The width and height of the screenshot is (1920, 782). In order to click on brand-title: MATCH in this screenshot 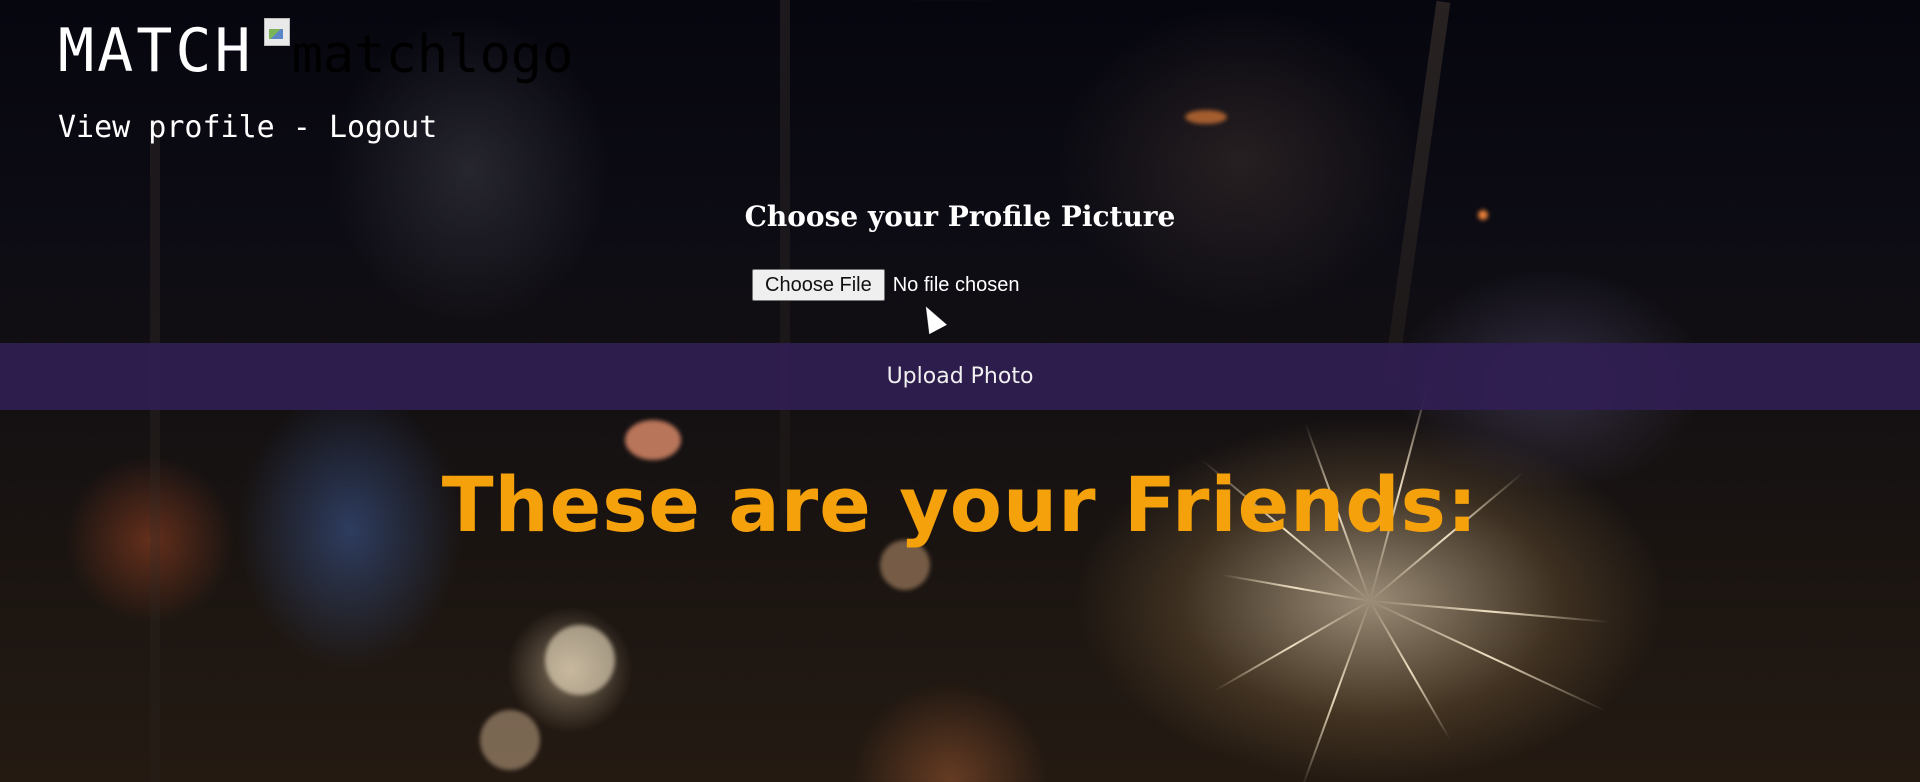, I will do `click(156, 51)`.